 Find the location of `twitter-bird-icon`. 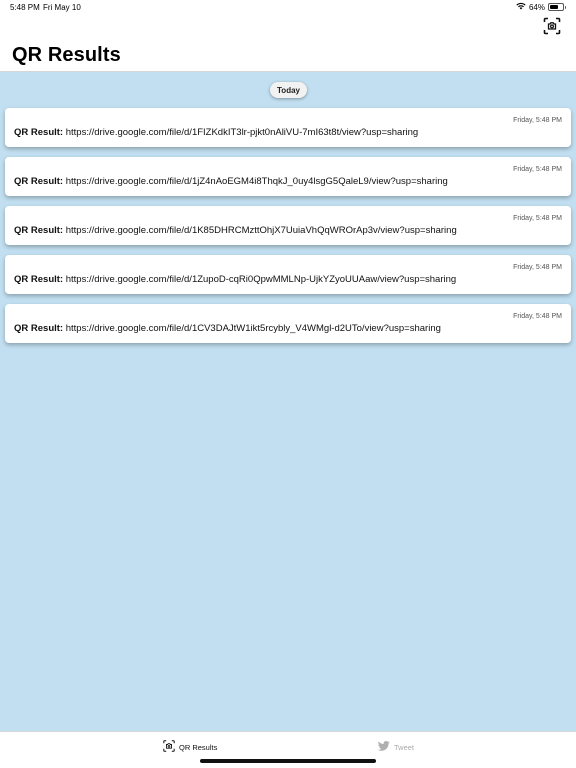

twitter-bird-icon is located at coordinates (383, 747).